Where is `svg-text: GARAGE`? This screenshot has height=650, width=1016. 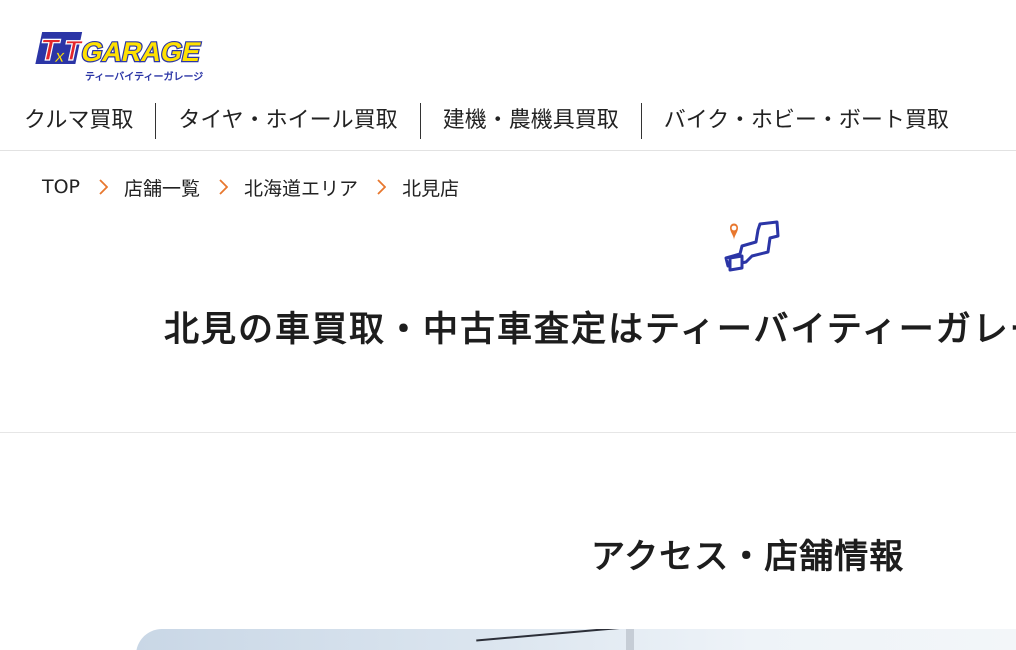
svg-text: GARAGE is located at coordinates (141, 51).